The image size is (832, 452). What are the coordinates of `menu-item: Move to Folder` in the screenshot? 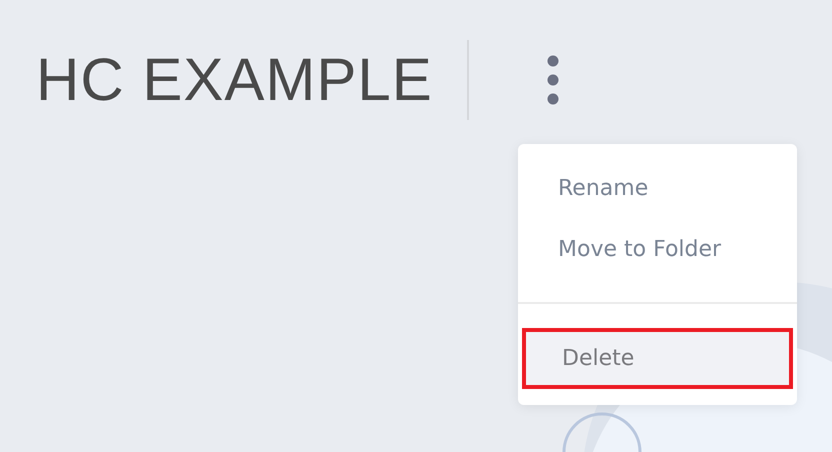 It's located at (657, 249).